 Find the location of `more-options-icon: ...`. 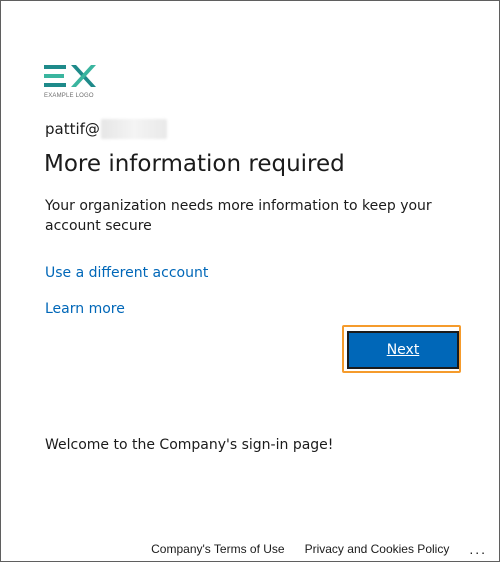

more-options-icon: ... is located at coordinates (478, 549).